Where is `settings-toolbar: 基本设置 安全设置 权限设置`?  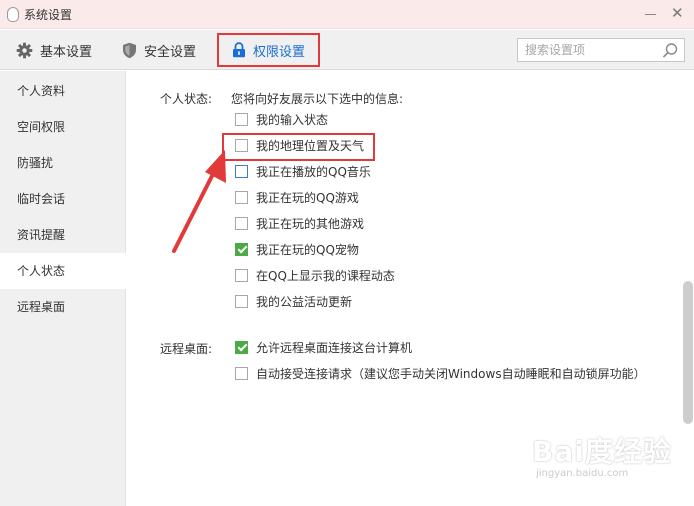
settings-toolbar: 基本设置 安全设置 权限设置 is located at coordinates (347, 50).